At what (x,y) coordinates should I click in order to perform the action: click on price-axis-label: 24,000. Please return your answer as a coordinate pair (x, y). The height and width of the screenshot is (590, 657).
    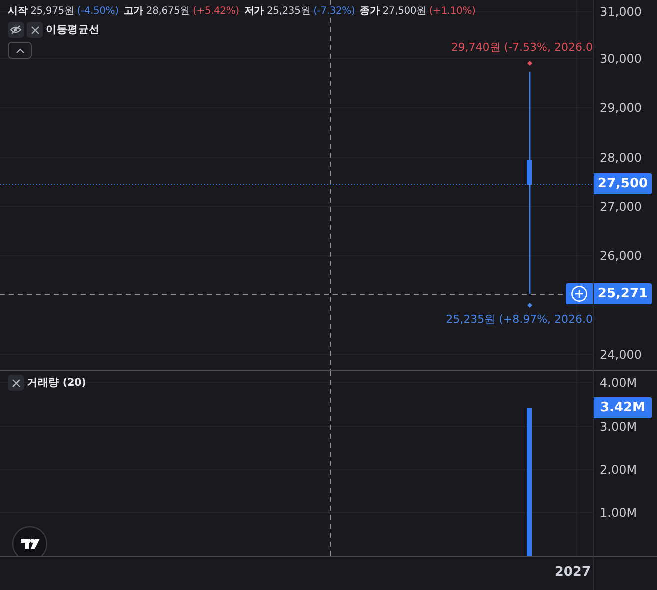
    Looking at the image, I should click on (621, 355).